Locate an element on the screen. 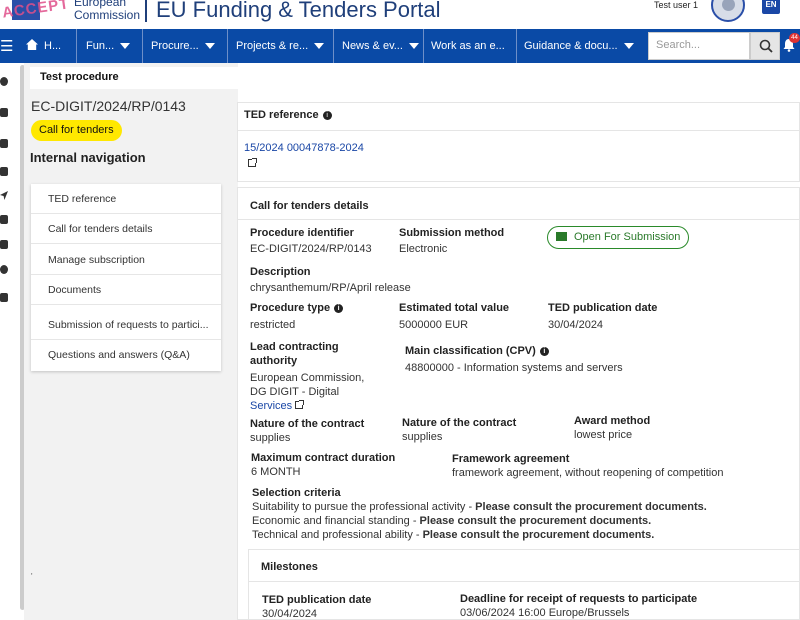  nav-link-documents: Documents is located at coordinates (126, 290).